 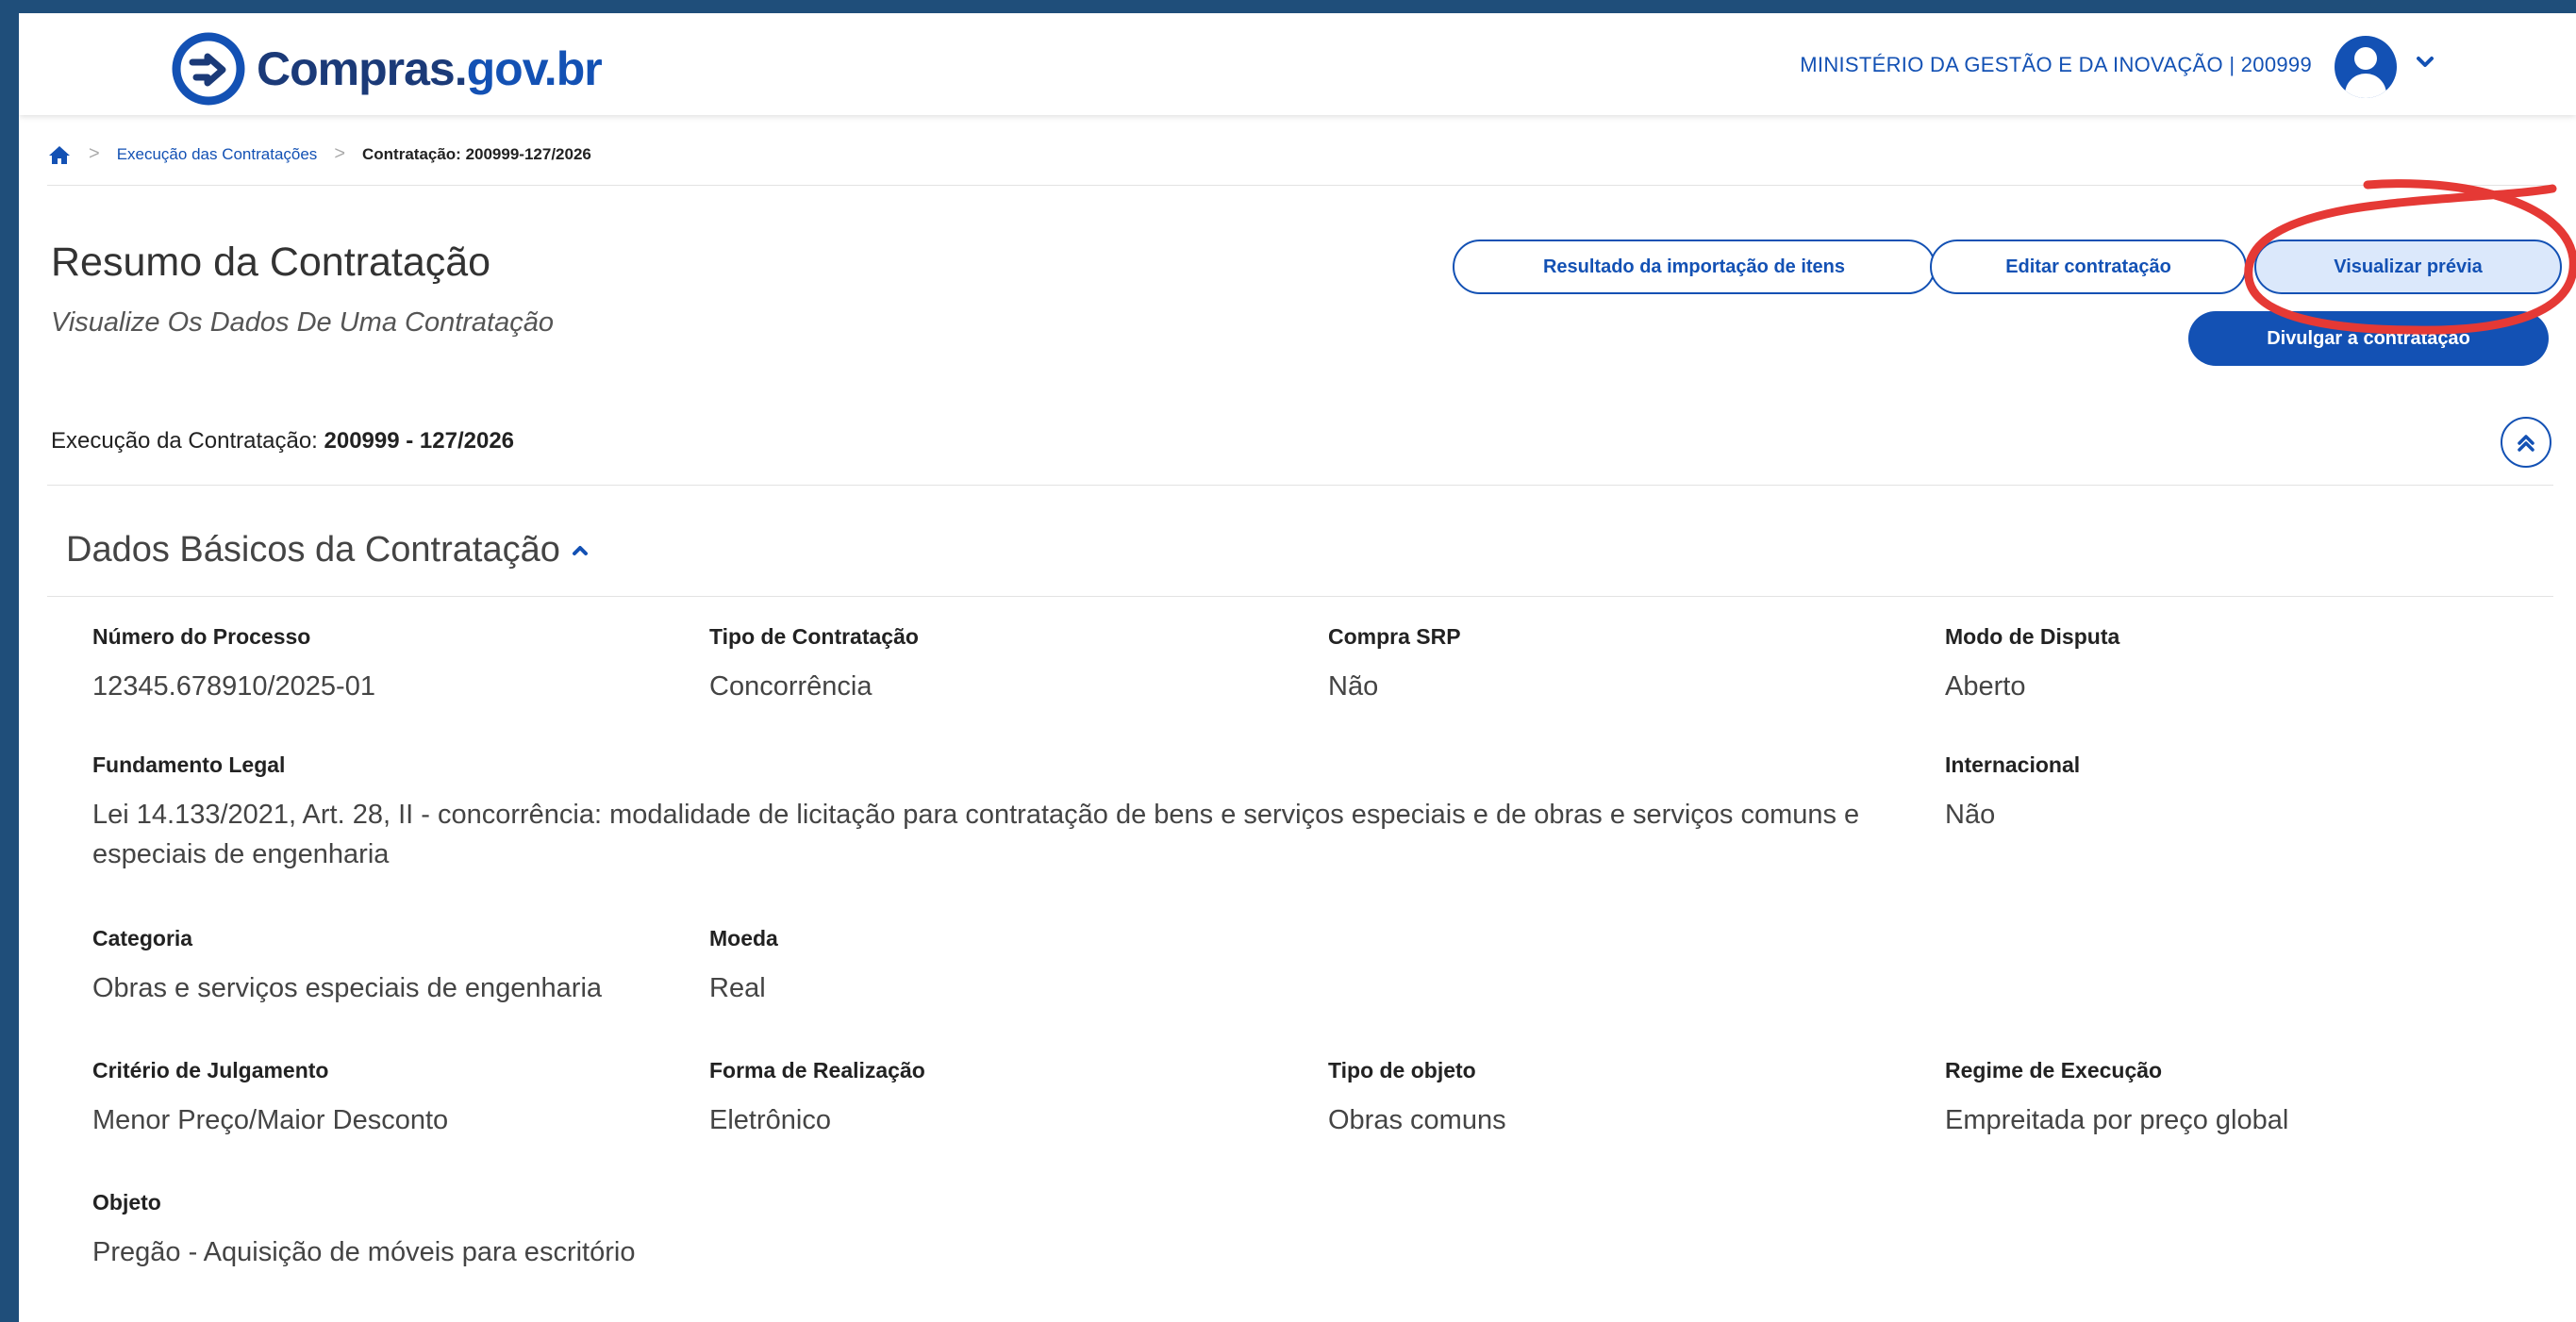 I want to click on field-label: Forma de Realização, so click(x=817, y=1070).